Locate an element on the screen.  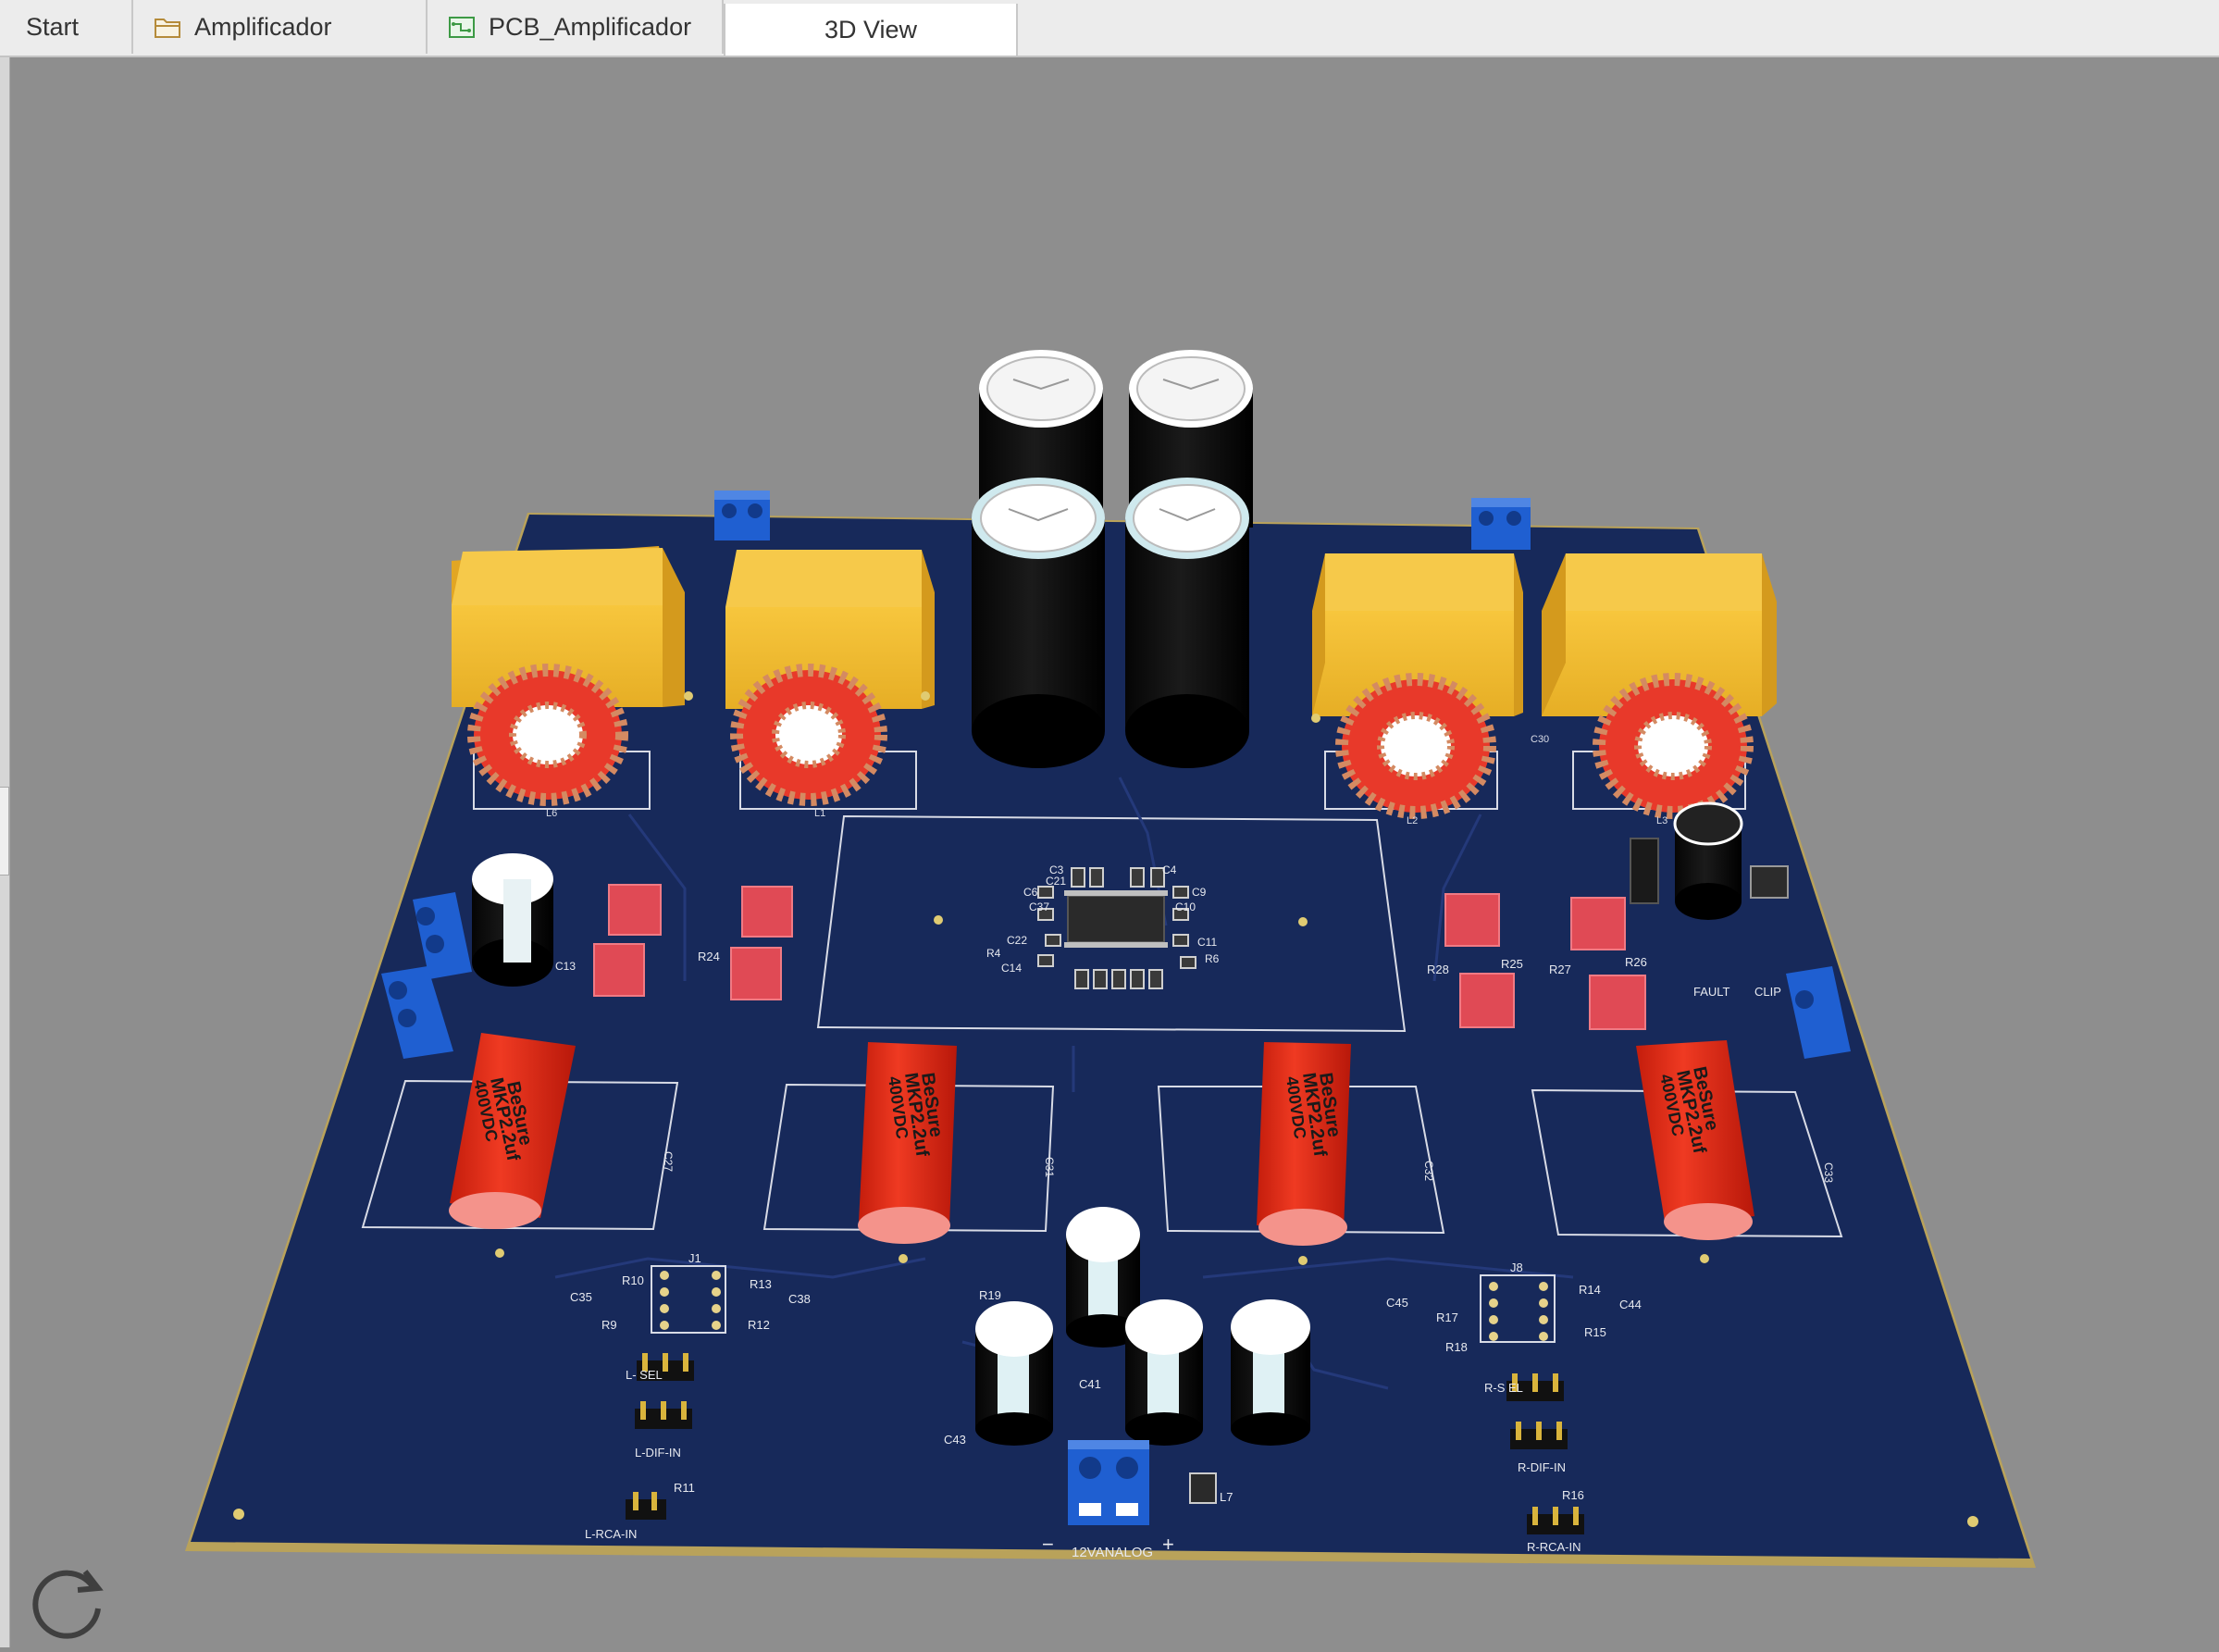
ref-c14: C14 is located at coordinates (1012, 969).